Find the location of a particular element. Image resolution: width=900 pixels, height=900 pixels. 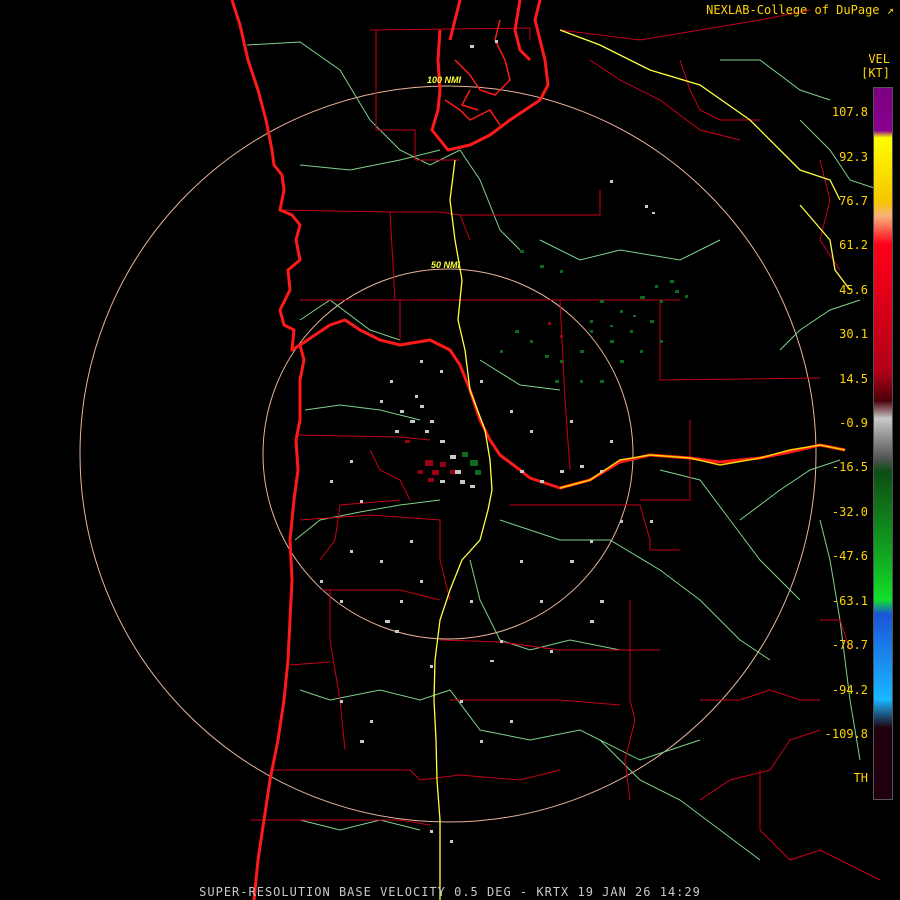

columbia-river-highway is located at coordinates (702, 466).